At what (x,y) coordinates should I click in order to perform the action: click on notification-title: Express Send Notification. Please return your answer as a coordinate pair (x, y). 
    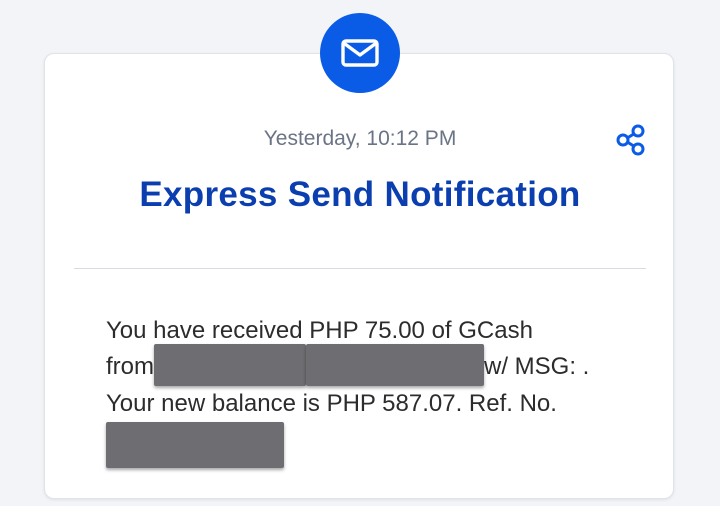
    Looking at the image, I should click on (360, 194).